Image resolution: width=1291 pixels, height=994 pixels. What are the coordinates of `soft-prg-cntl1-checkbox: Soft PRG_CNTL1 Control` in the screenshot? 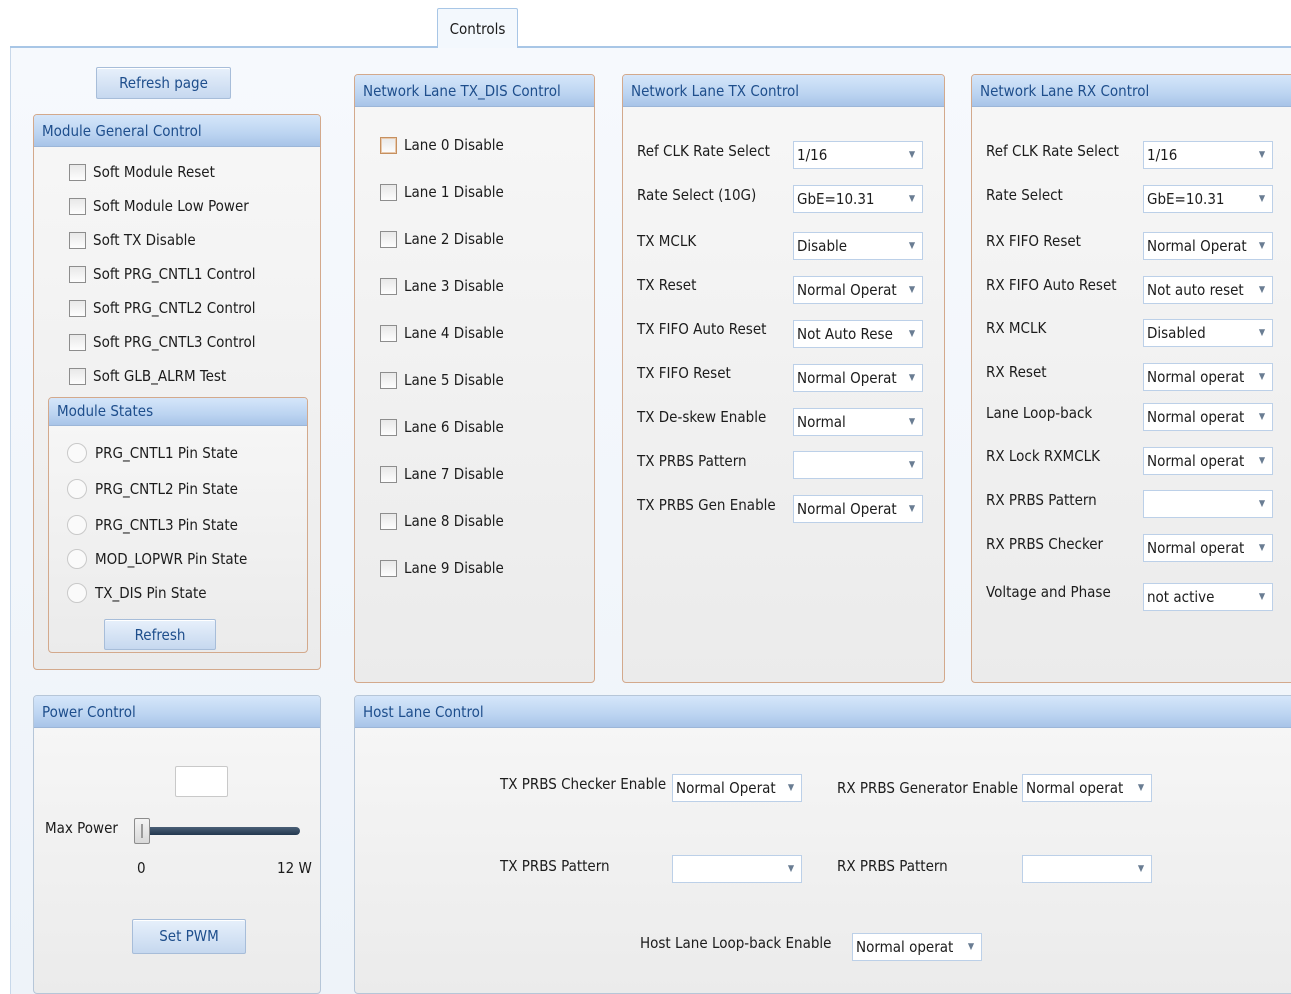 It's located at (162, 274).